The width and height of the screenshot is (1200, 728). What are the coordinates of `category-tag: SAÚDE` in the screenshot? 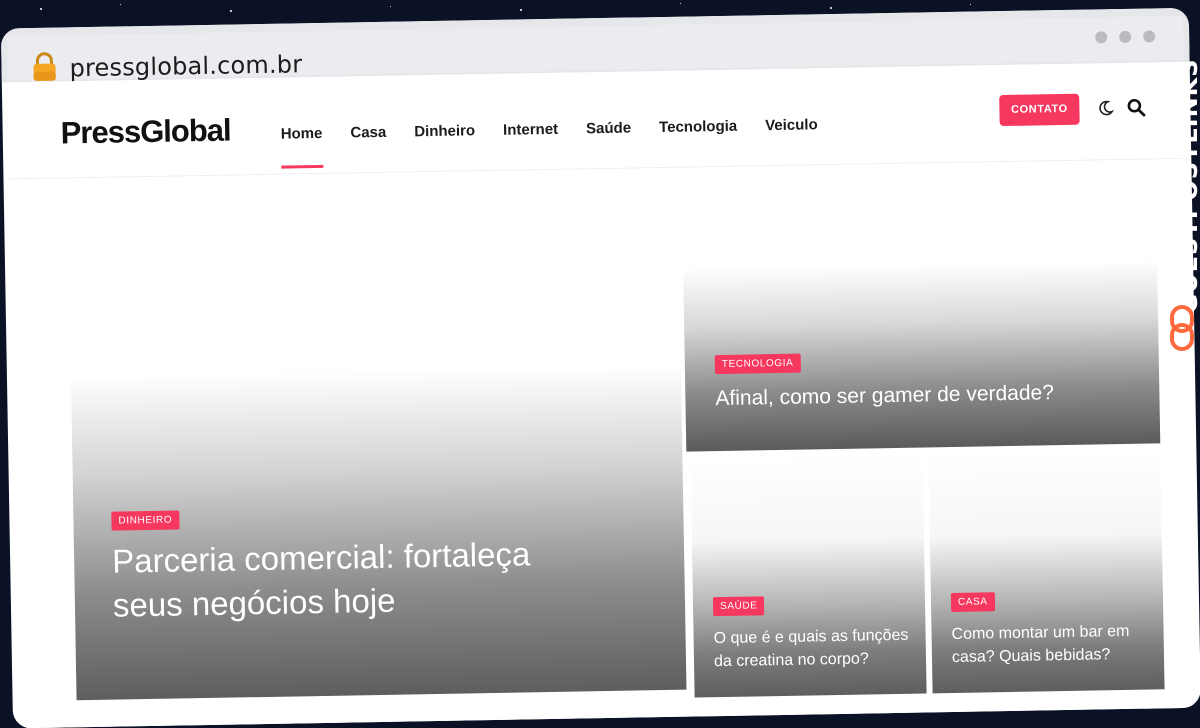 It's located at (738, 606).